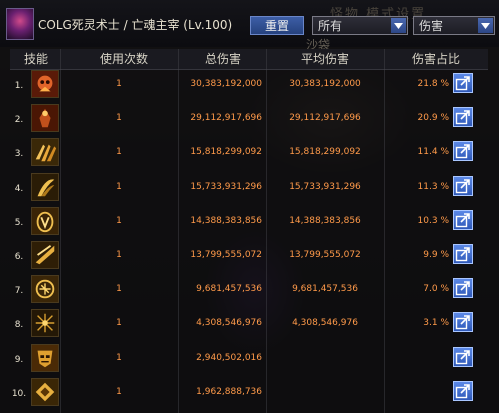 The image size is (499, 413). What do you see at coordinates (45, 357) in the screenshot?
I see `skill-icon-demon-mask` at bounding box center [45, 357].